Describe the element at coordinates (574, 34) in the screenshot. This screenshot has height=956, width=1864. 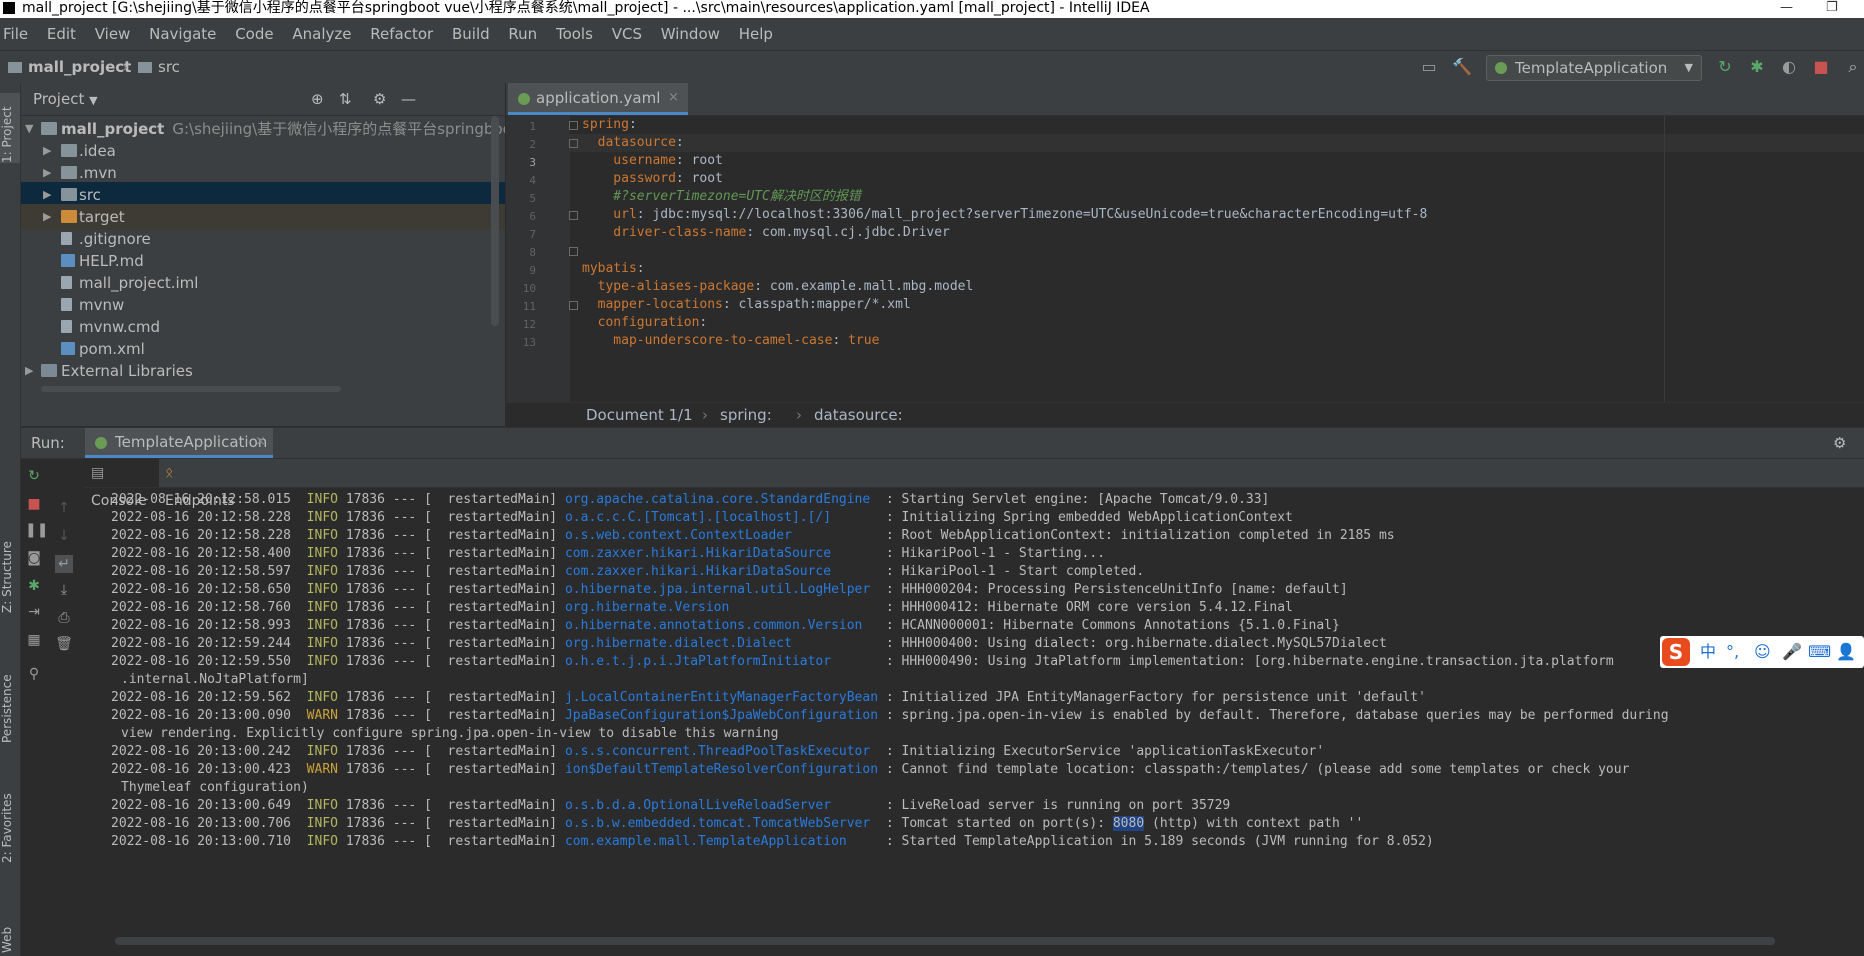
I see `menu-tools: Tools` at that location.